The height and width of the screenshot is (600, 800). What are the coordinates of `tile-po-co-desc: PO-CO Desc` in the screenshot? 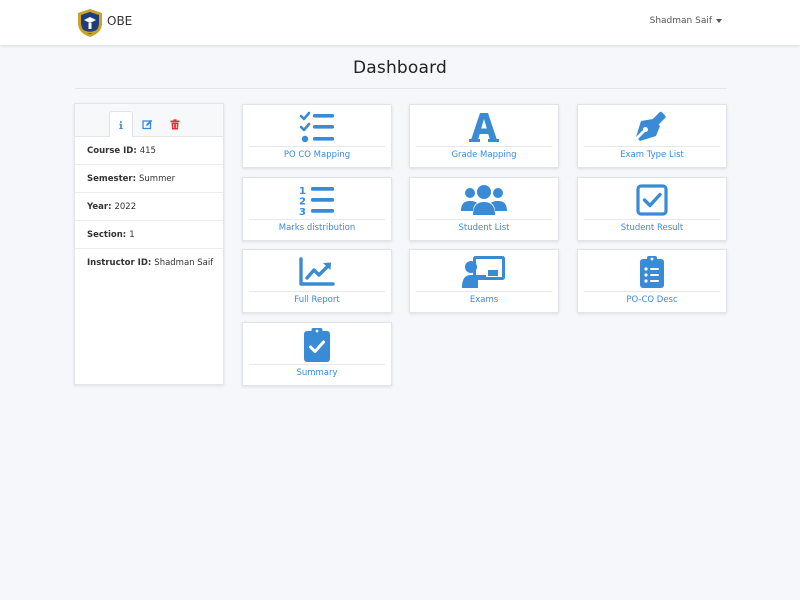 It's located at (652, 281).